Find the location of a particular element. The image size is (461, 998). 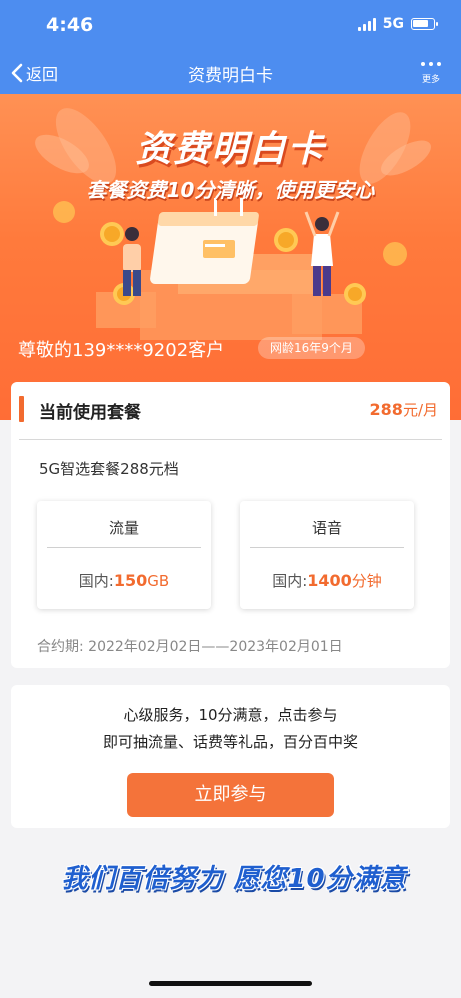

voice-quota-value: 国内:1400分钟 is located at coordinates (327, 580).